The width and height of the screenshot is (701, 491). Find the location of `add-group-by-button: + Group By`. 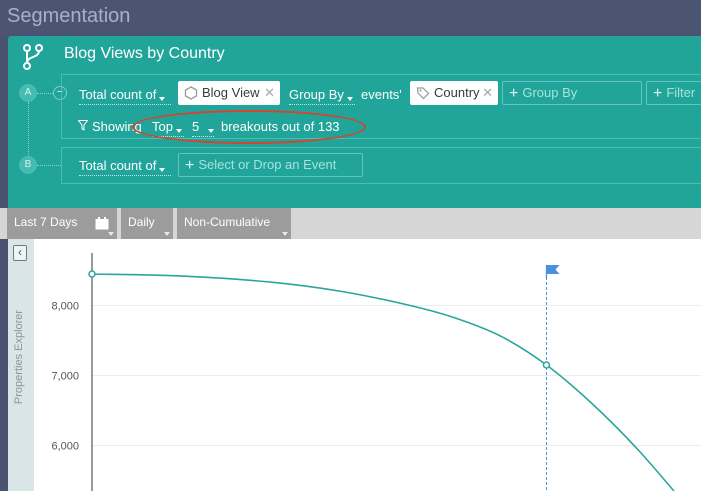

add-group-by-button: + Group By is located at coordinates (572, 93).